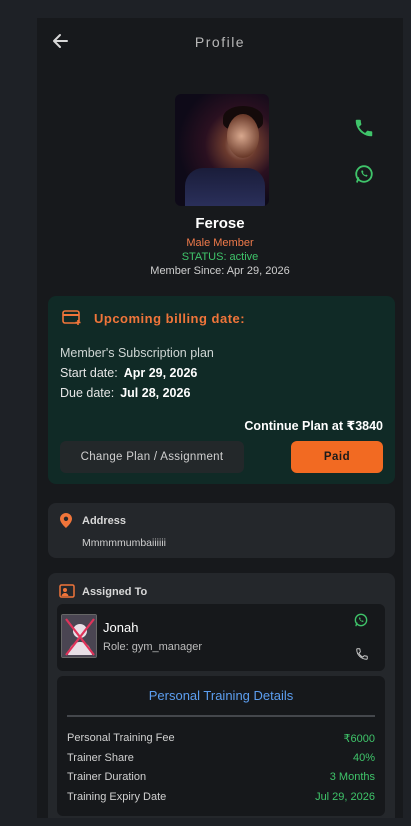 This screenshot has height=826, width=411. What do you see at coordinates (222, 150) in the screenshot?
I see `member-photo` at bounding box center [222, 150].